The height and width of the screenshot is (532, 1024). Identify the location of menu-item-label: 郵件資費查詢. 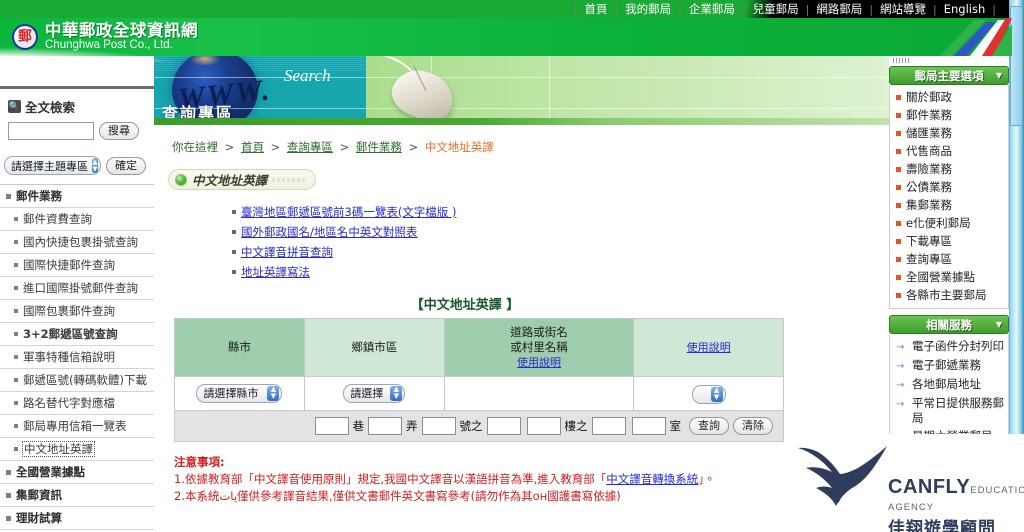
(57, 219).